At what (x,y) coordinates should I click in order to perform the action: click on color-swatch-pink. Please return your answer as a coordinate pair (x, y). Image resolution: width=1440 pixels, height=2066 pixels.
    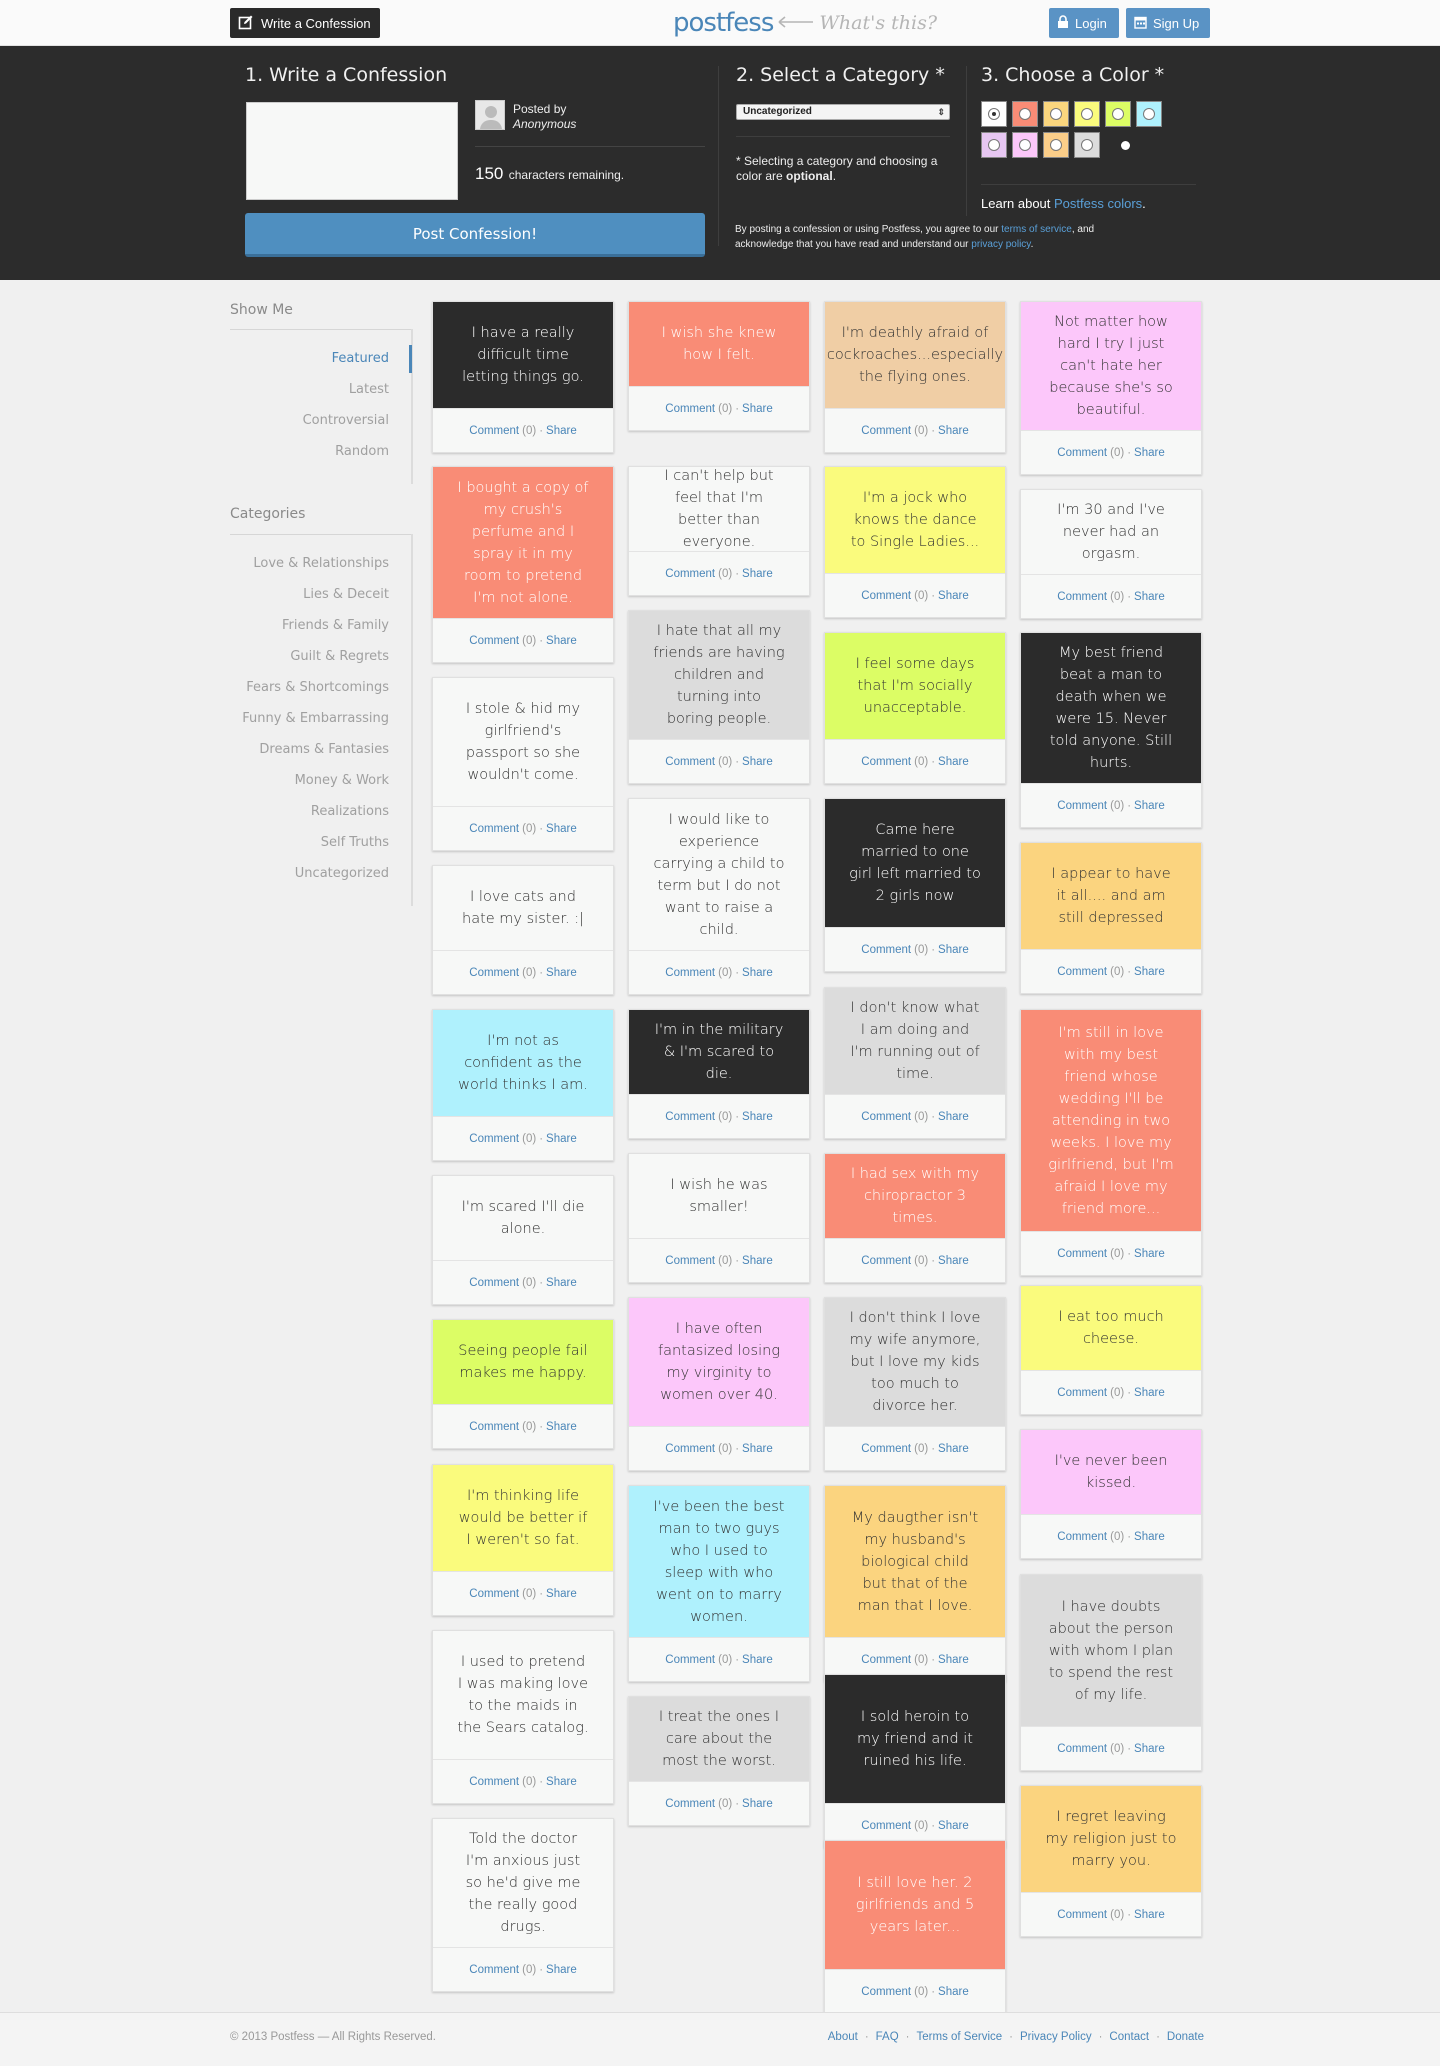
    Looking at the image, I should click on (1025, 145).